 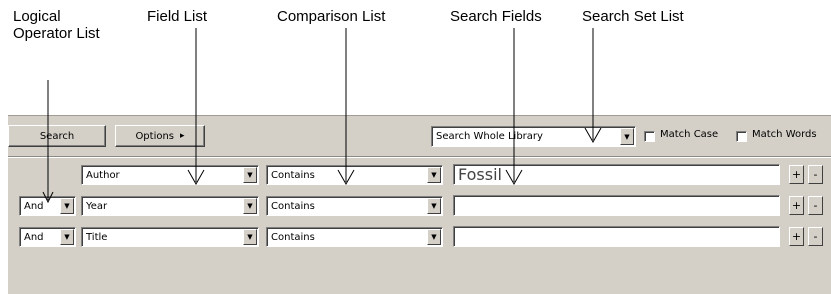 I want to click on search-set-value: Search Whole Library, so click(x=489, y=136).